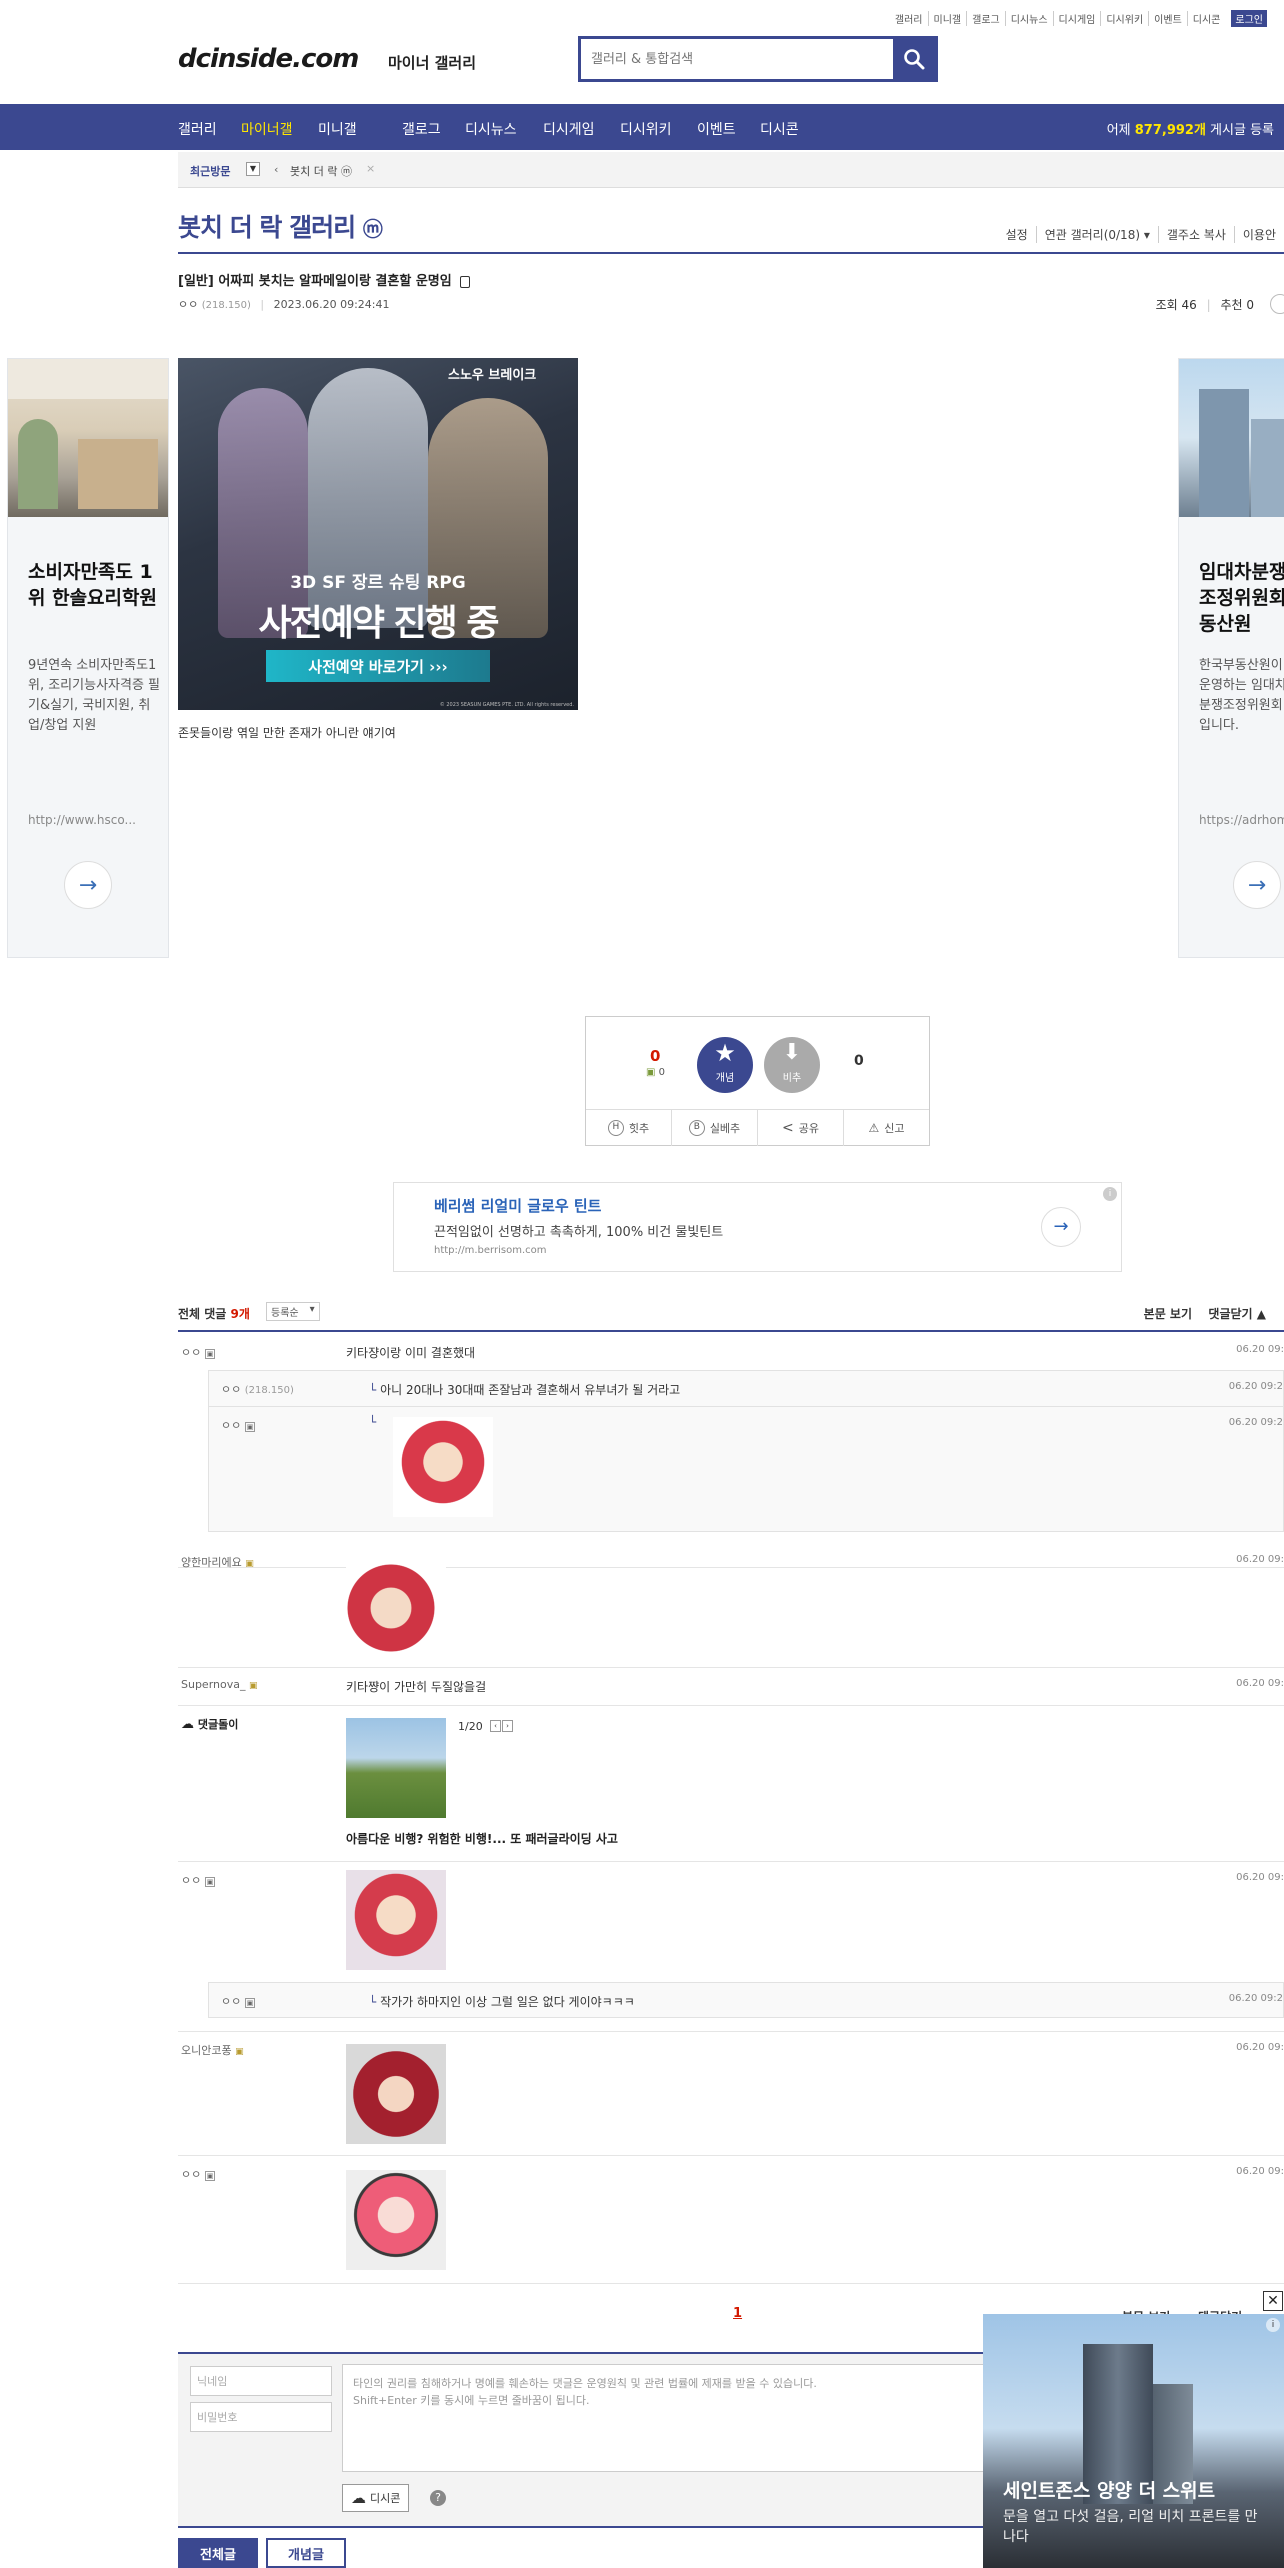  What do you see at coordinates (267, 129) in the screenshot?
I see `nav-minor-gallery: 마이너갤` at bounding box center [267, 129].